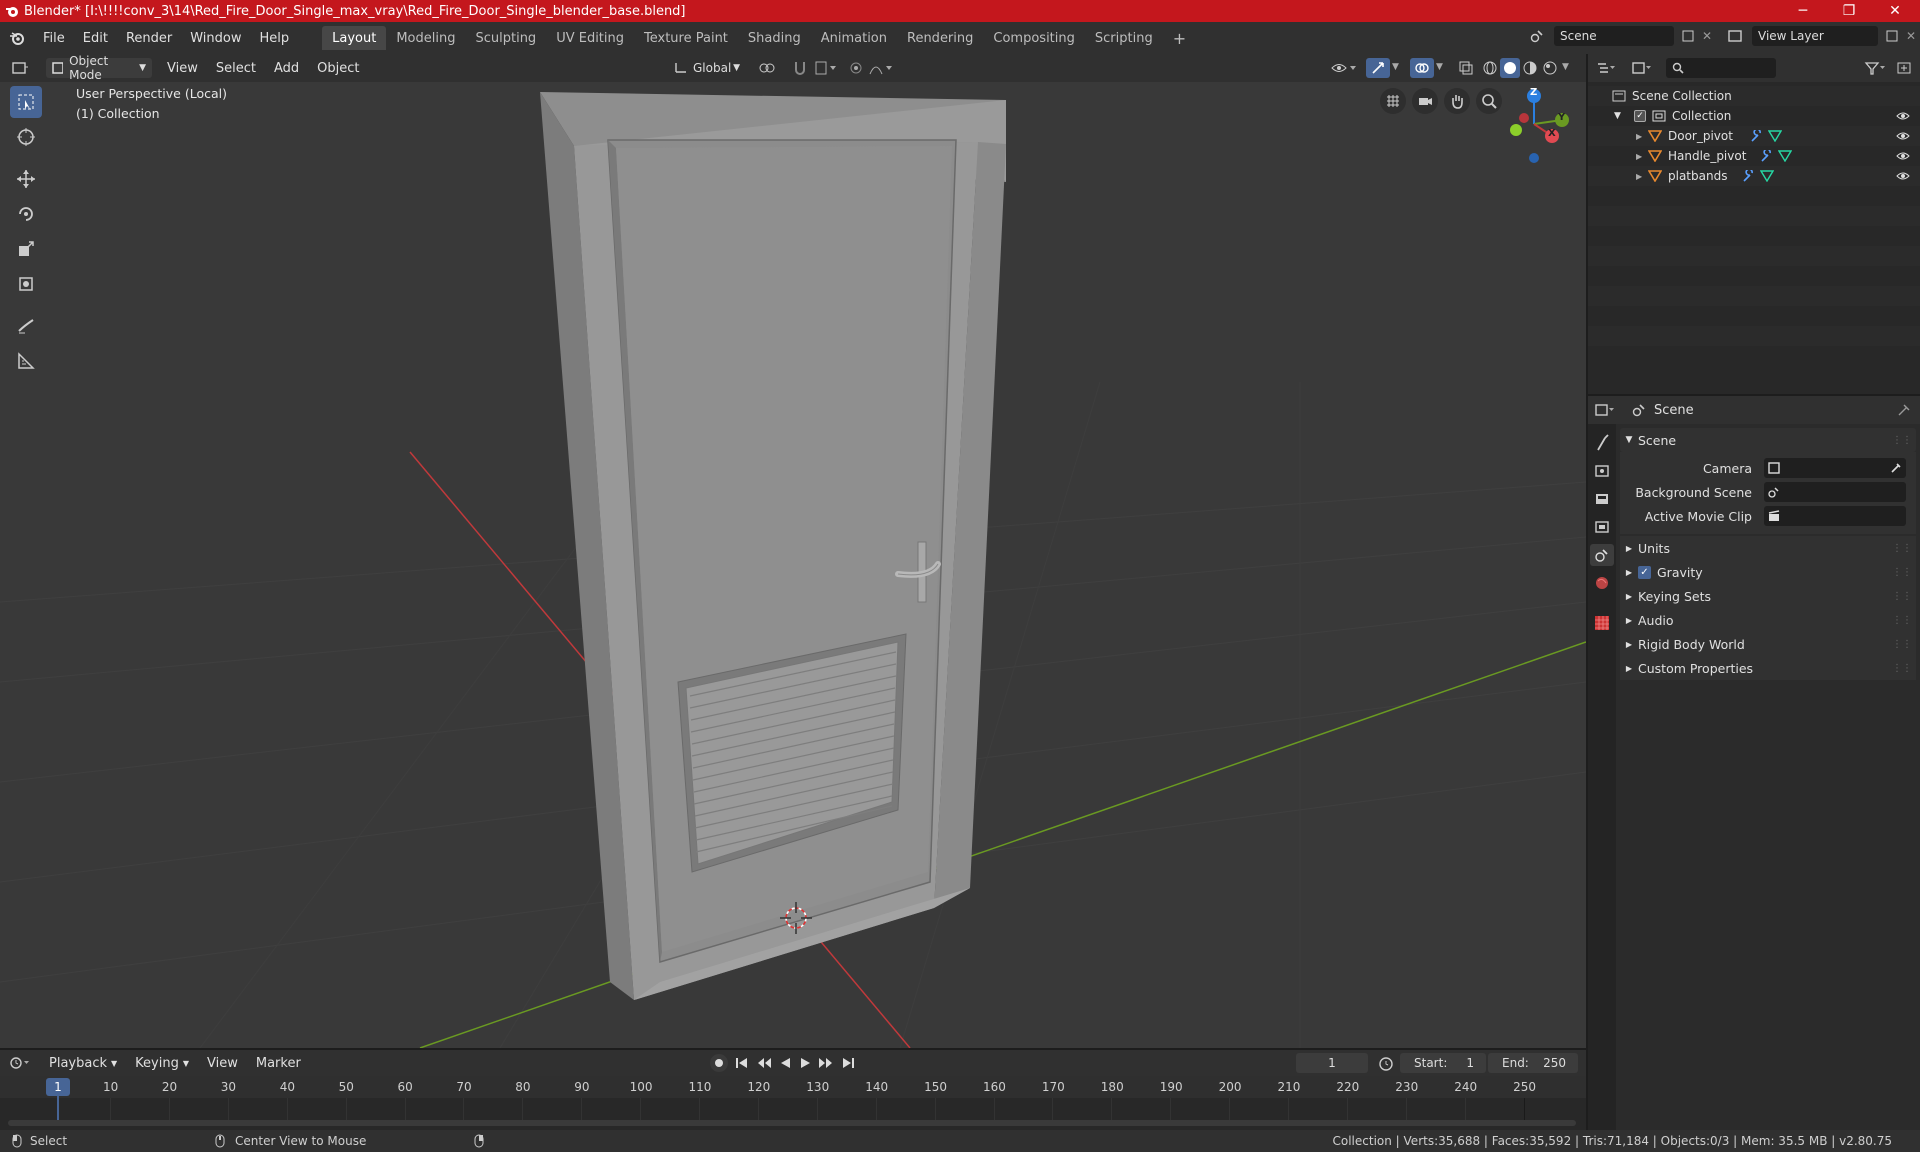 The width and height of the screenshot is (1920, 1152). I want to click on outliner-object-platbands: ▶ platbands, so click(1754, 176).